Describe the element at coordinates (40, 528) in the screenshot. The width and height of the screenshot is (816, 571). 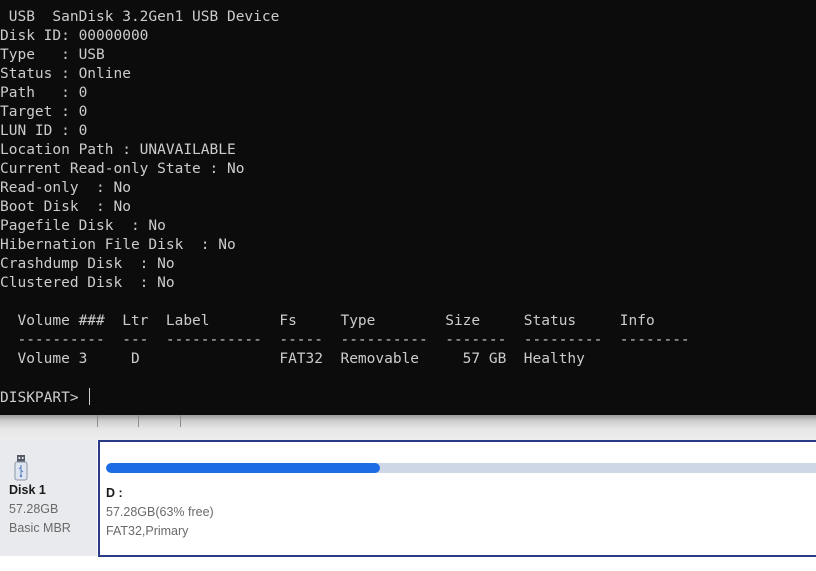
I see `disk-type: Basic MBR` at that location.